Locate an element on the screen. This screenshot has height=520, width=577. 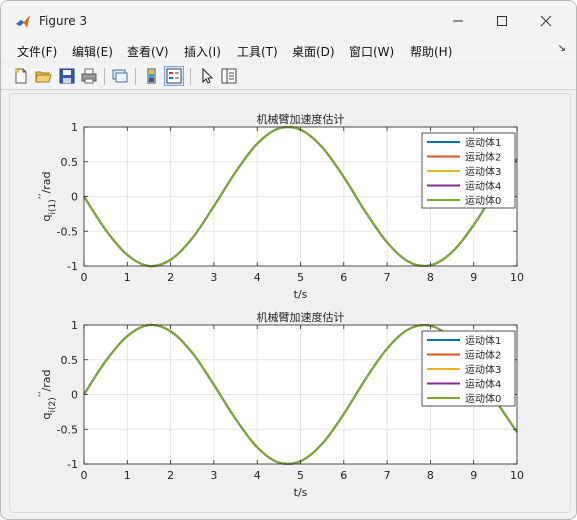
dock-arrow-icon: ↘ is located at coordinates (562, 48).